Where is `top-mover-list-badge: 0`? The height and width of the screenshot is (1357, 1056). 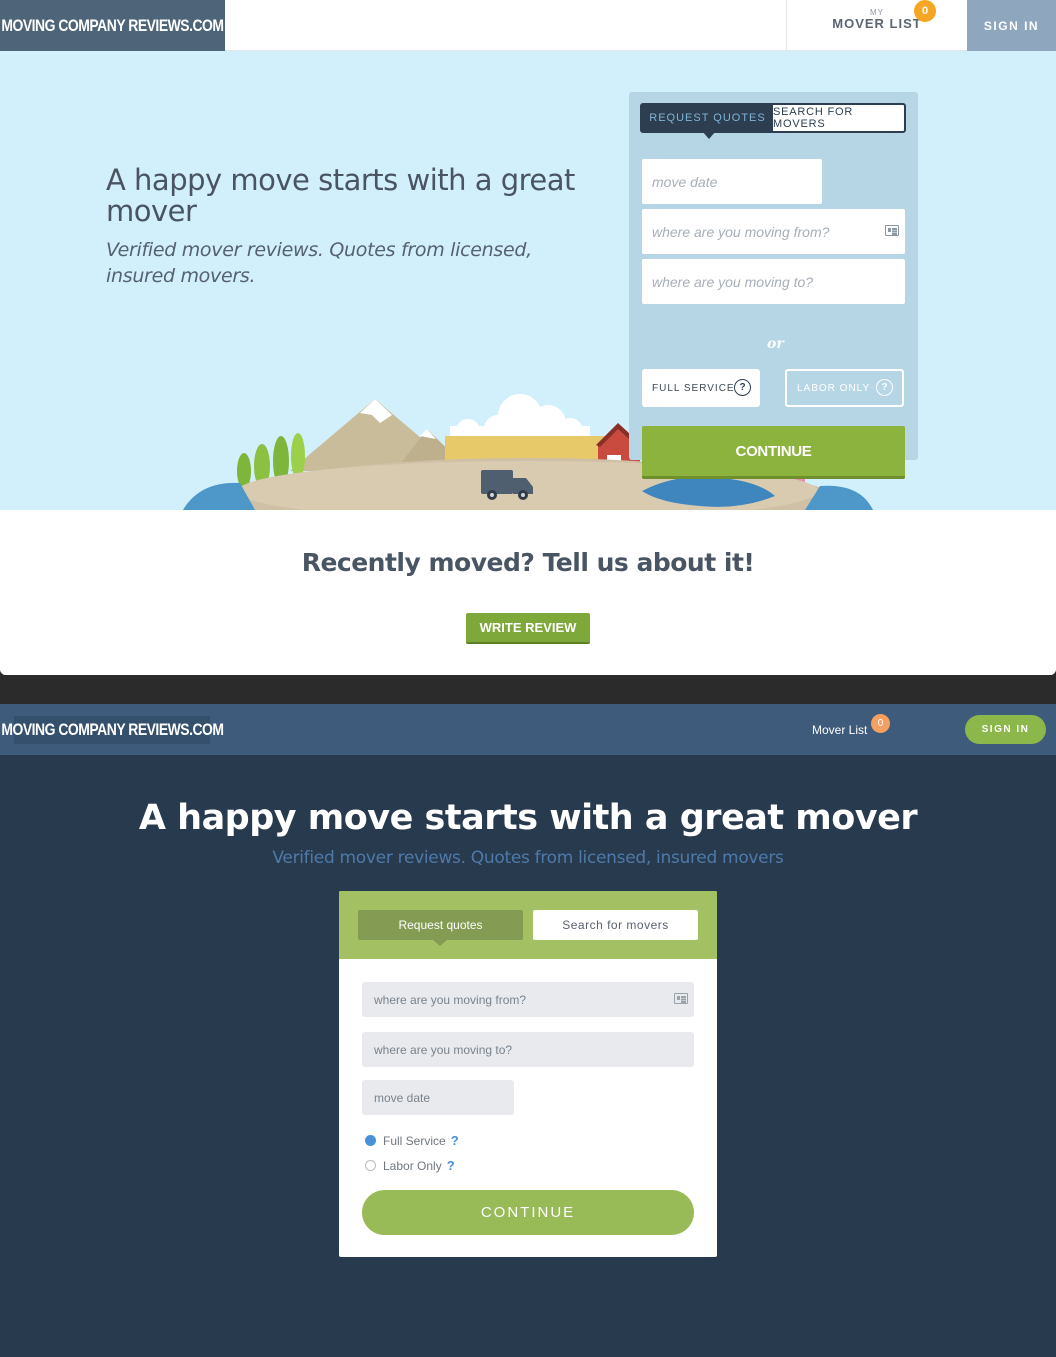
top-mover-list-badge: 0 is located at coordinates (925, 11).